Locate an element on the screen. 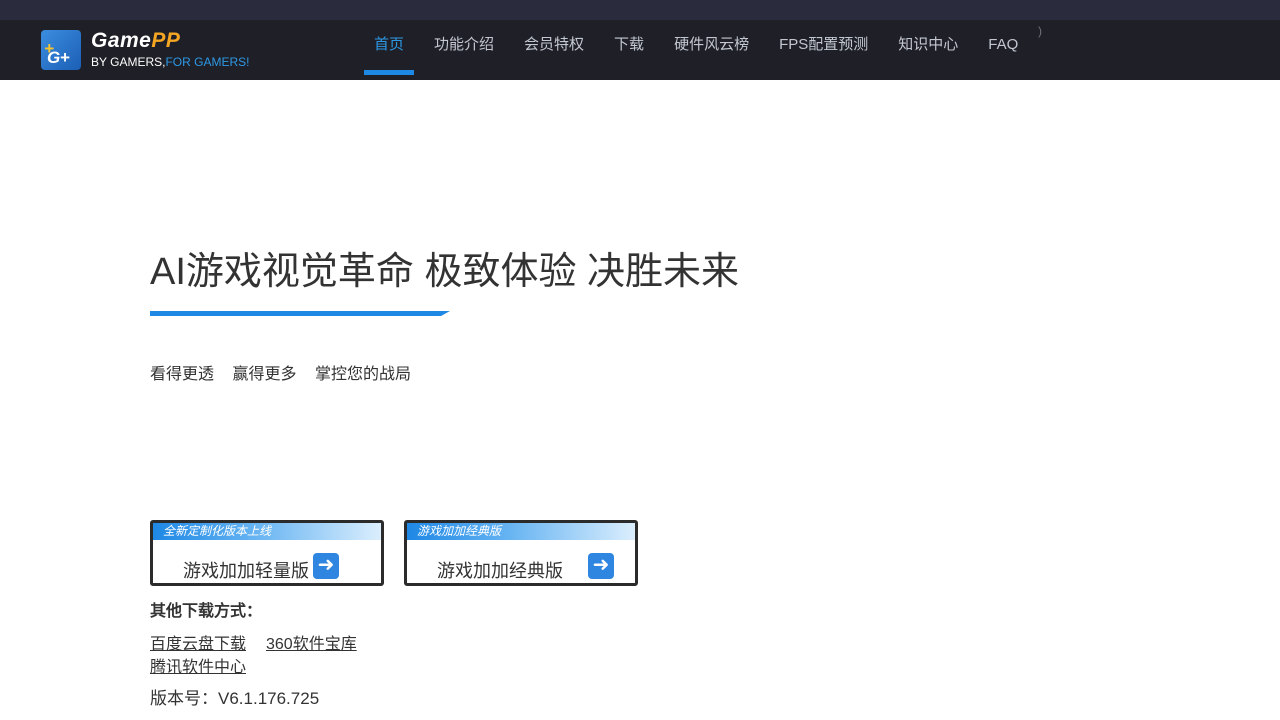 This screenshot has width=1280, height=720. main-nav: 首页 功能介绍 会员特权 下载 硬件风云榜 FPS配置预测 知识中心 FAQ is located at coordinates (701, 50).